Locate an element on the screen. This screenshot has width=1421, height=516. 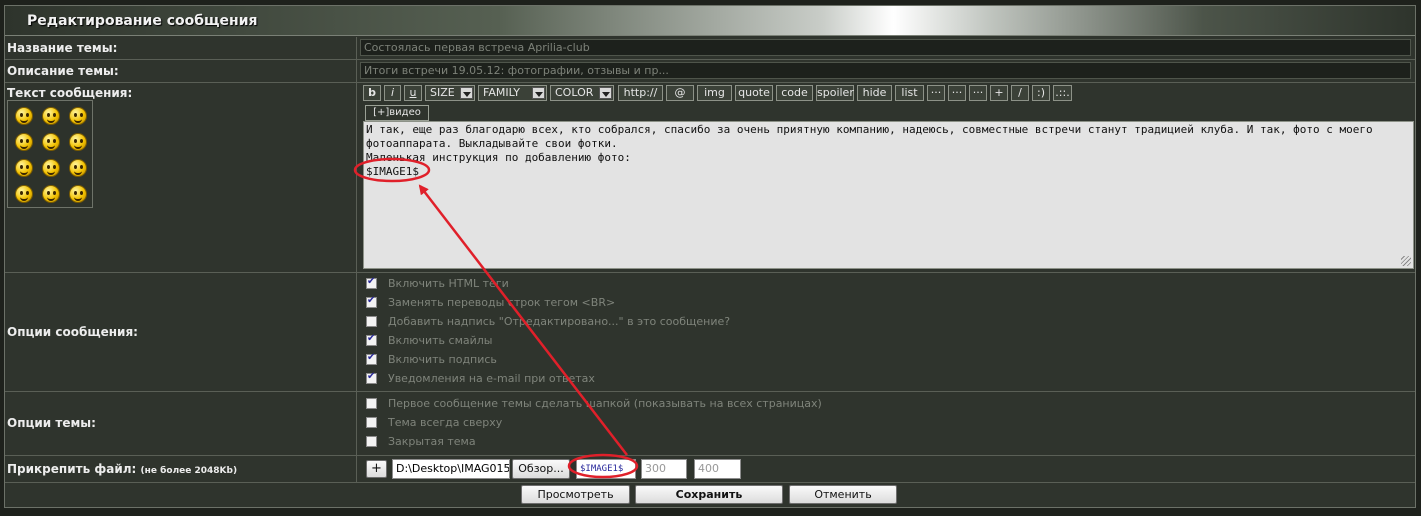
topic-title-input: Состоялась первая встреча Aprilia-club is located at coordinates (885, 47).